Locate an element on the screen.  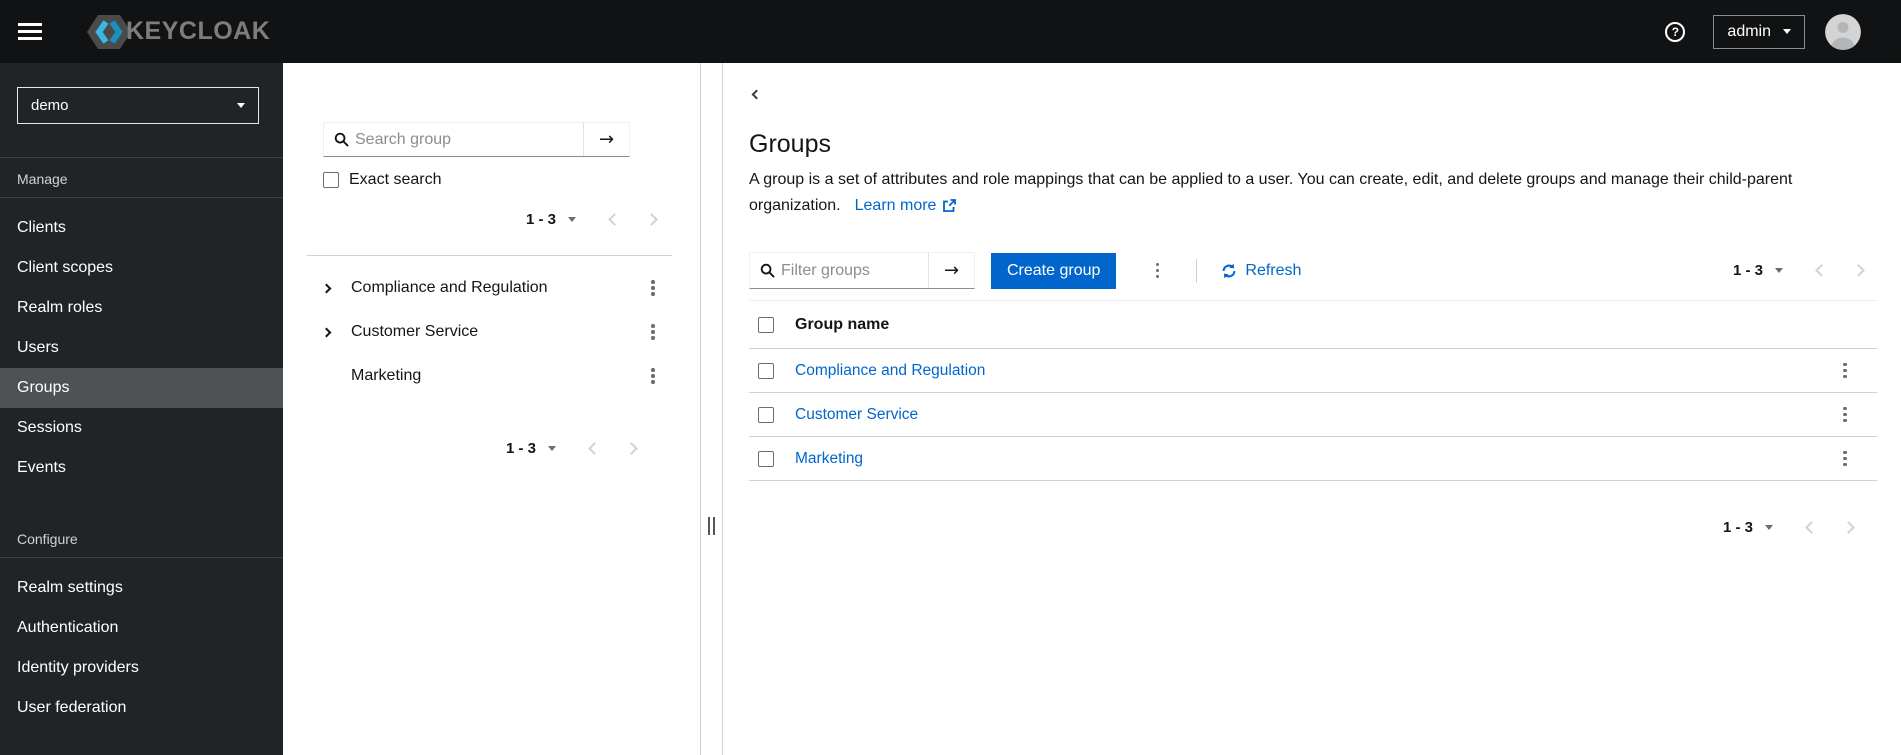
user-menu-dropdown: admin is located at coordinates (1759, 31).